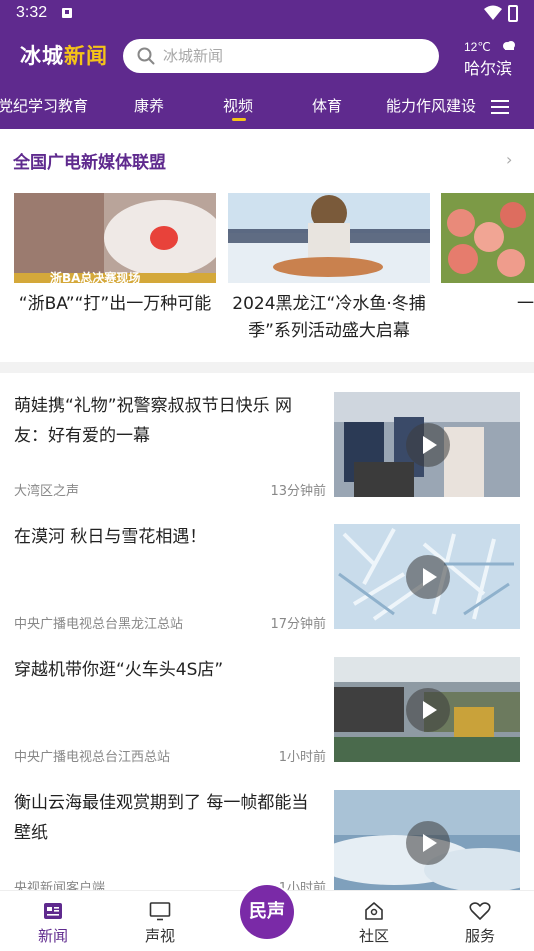 Image resolution: width=534 pixels, height=951 pixels. What do you see at coordinates (525, 304) in the screenshot?
I see `card-caption: 一` at bounding box center [525, 304].